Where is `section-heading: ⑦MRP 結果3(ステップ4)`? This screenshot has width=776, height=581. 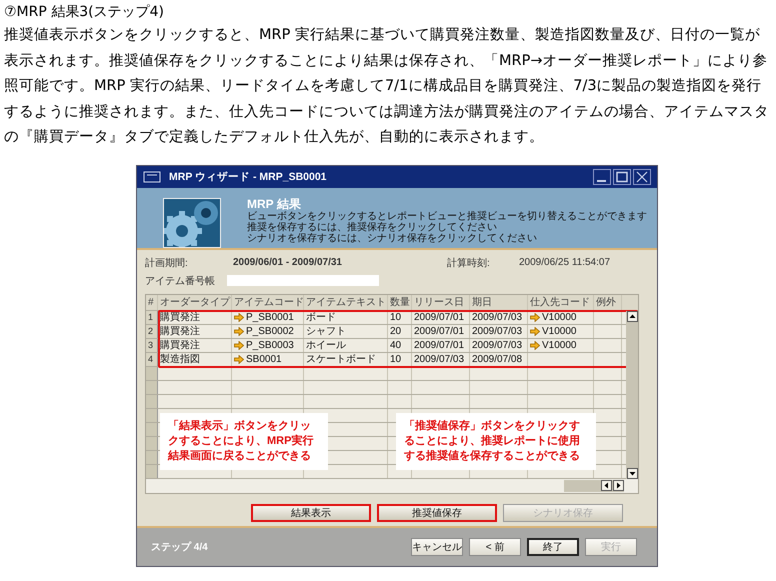
section-heading: ⑦MRP 結果3(ステップ4) is located at coordinates (84, 12).